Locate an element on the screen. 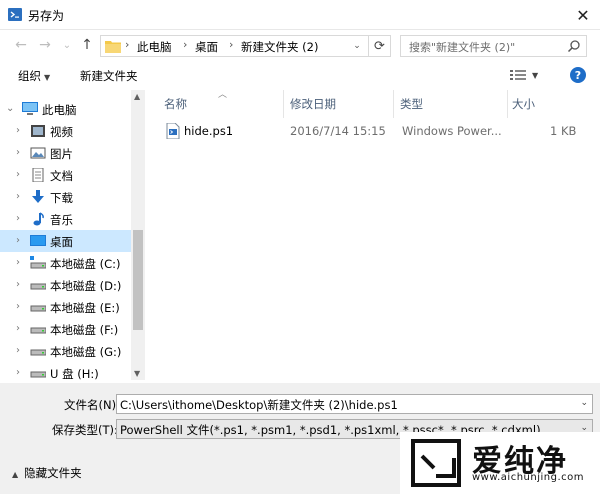 The width and height of the screenshot is (600, 494). sidebar-item-pictures: › 图片 is located at coordinates (65, 153).